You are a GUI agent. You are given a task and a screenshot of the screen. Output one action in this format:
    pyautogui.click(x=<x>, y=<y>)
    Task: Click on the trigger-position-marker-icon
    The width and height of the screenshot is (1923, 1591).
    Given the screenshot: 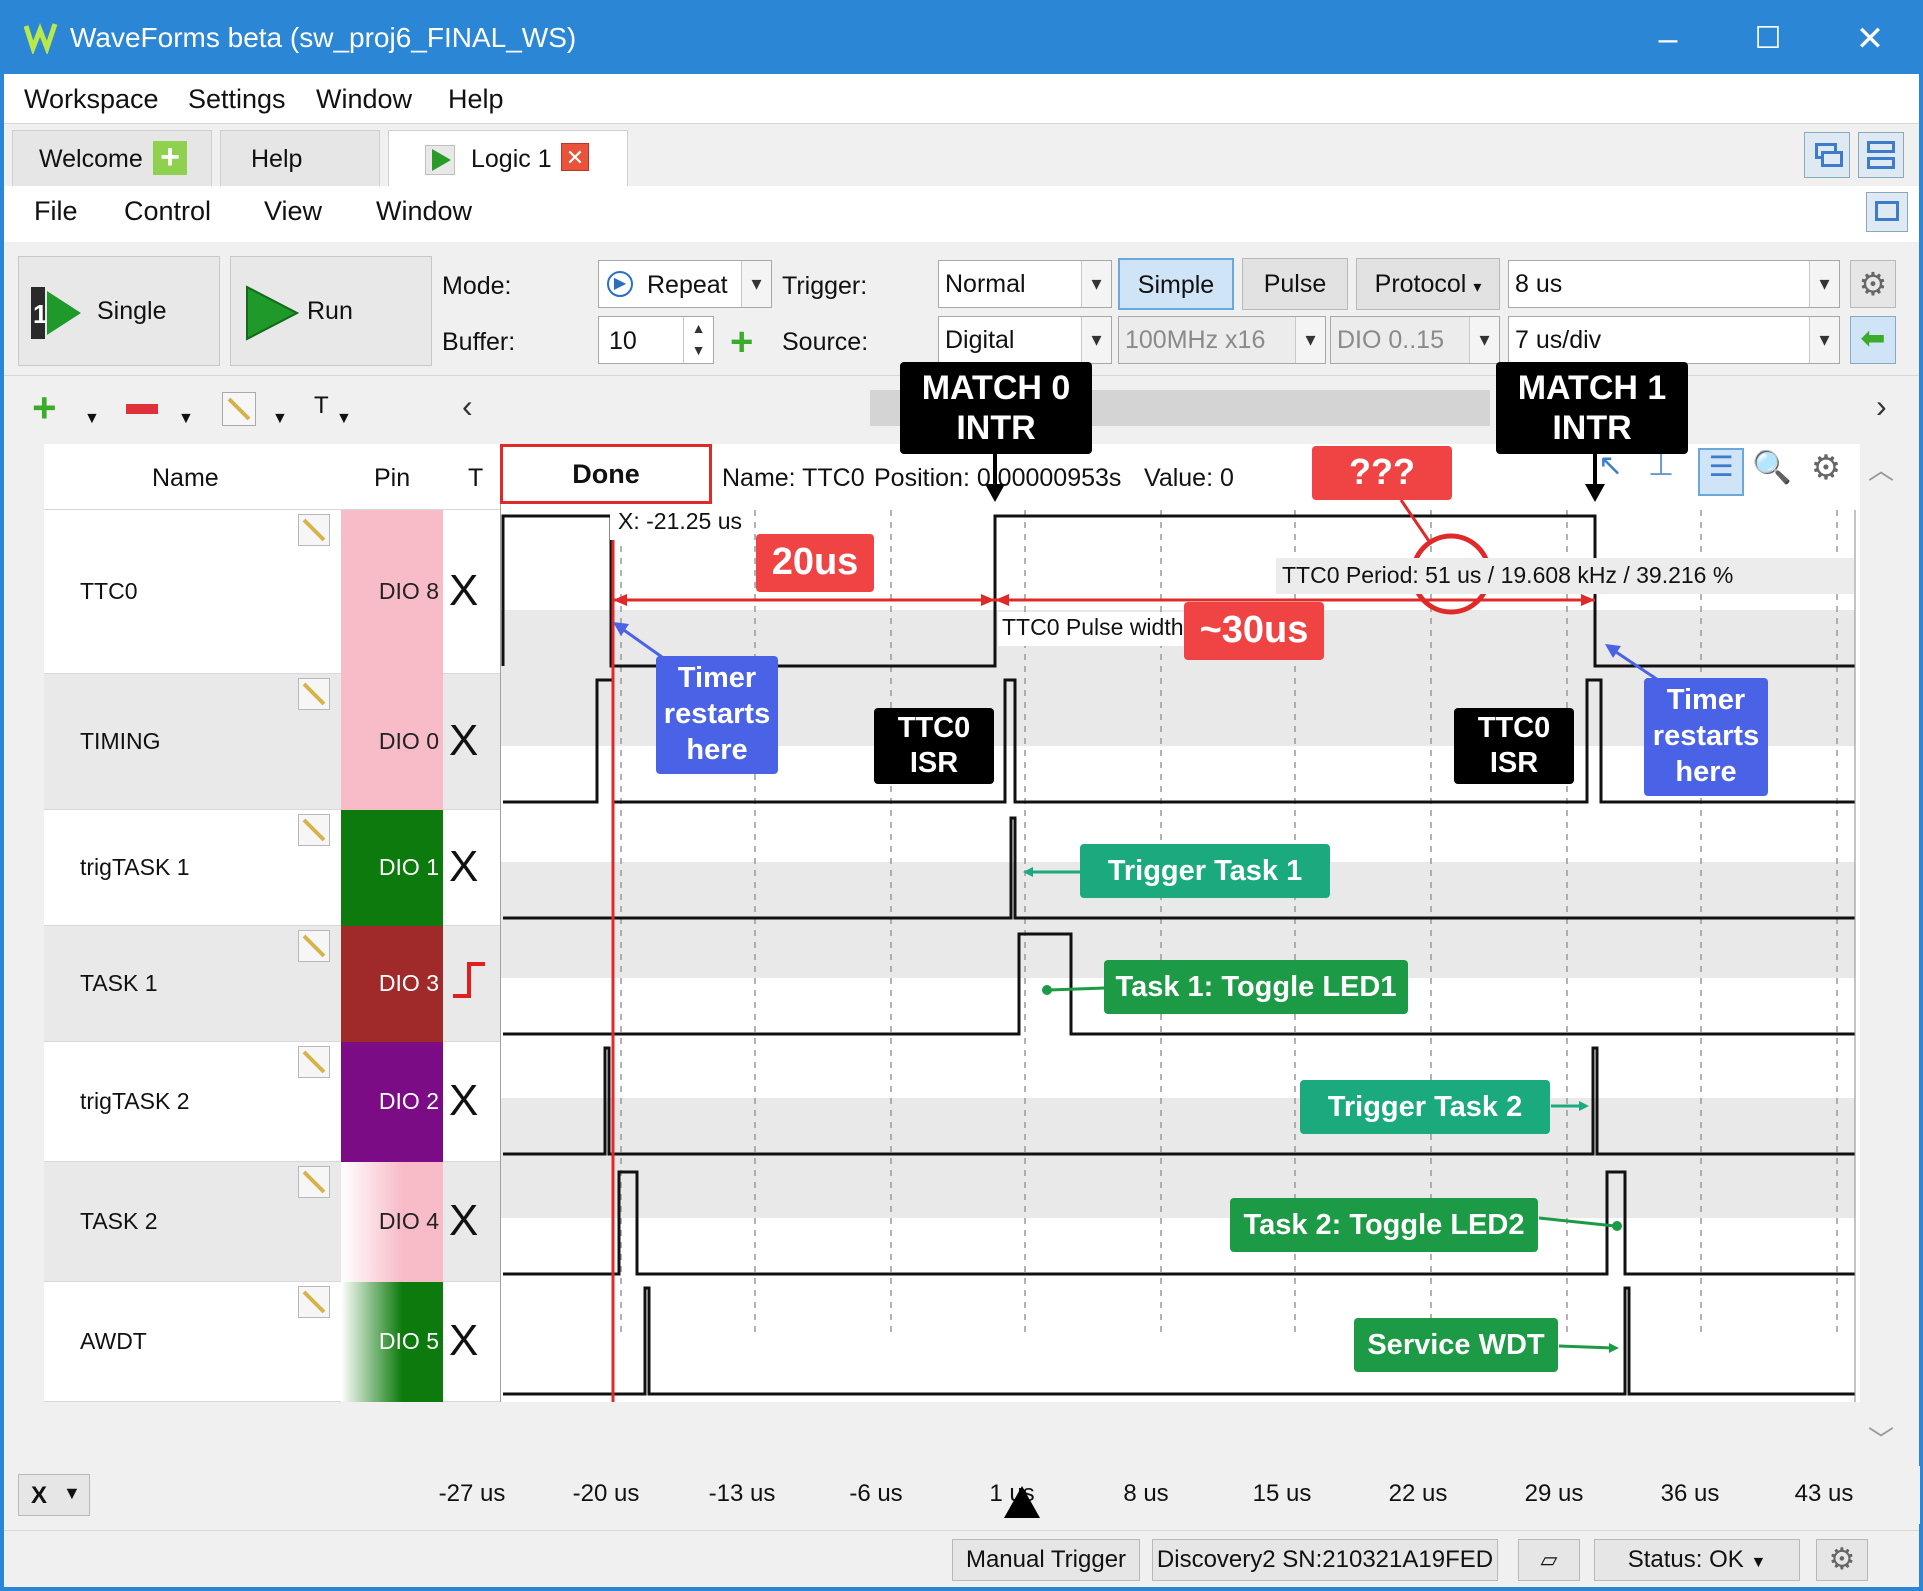 What is the action you would take?
    pyautogui.click(x=1022, y=1502)
    